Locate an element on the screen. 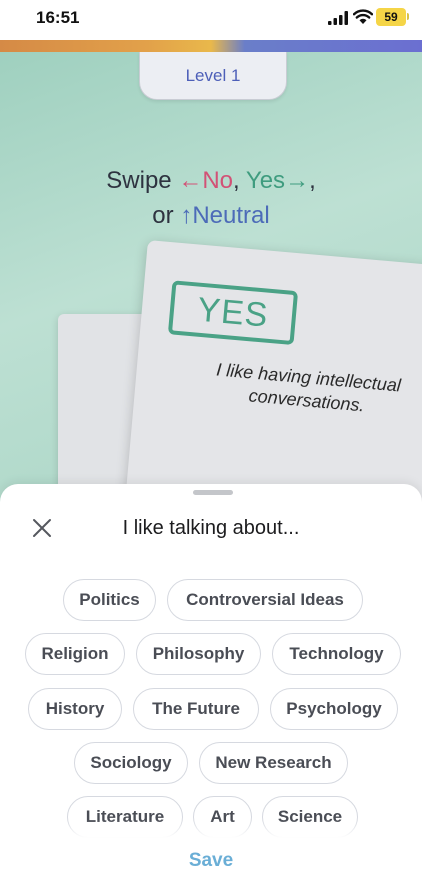  progress-bar is located at coordinates (211, 46).